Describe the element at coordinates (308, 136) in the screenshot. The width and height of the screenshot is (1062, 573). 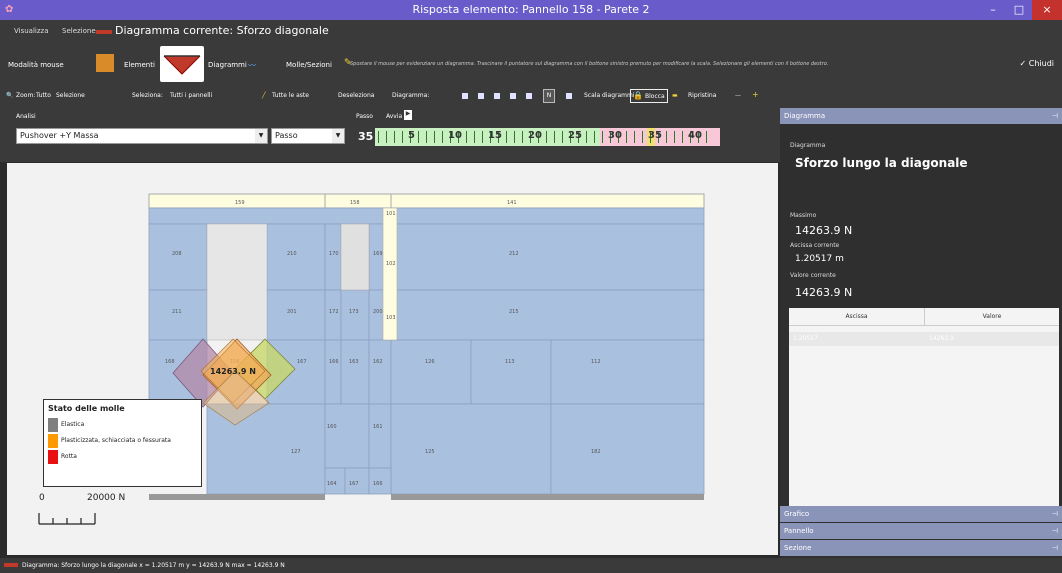
I see `passo-select: Passo ▼` at that location.